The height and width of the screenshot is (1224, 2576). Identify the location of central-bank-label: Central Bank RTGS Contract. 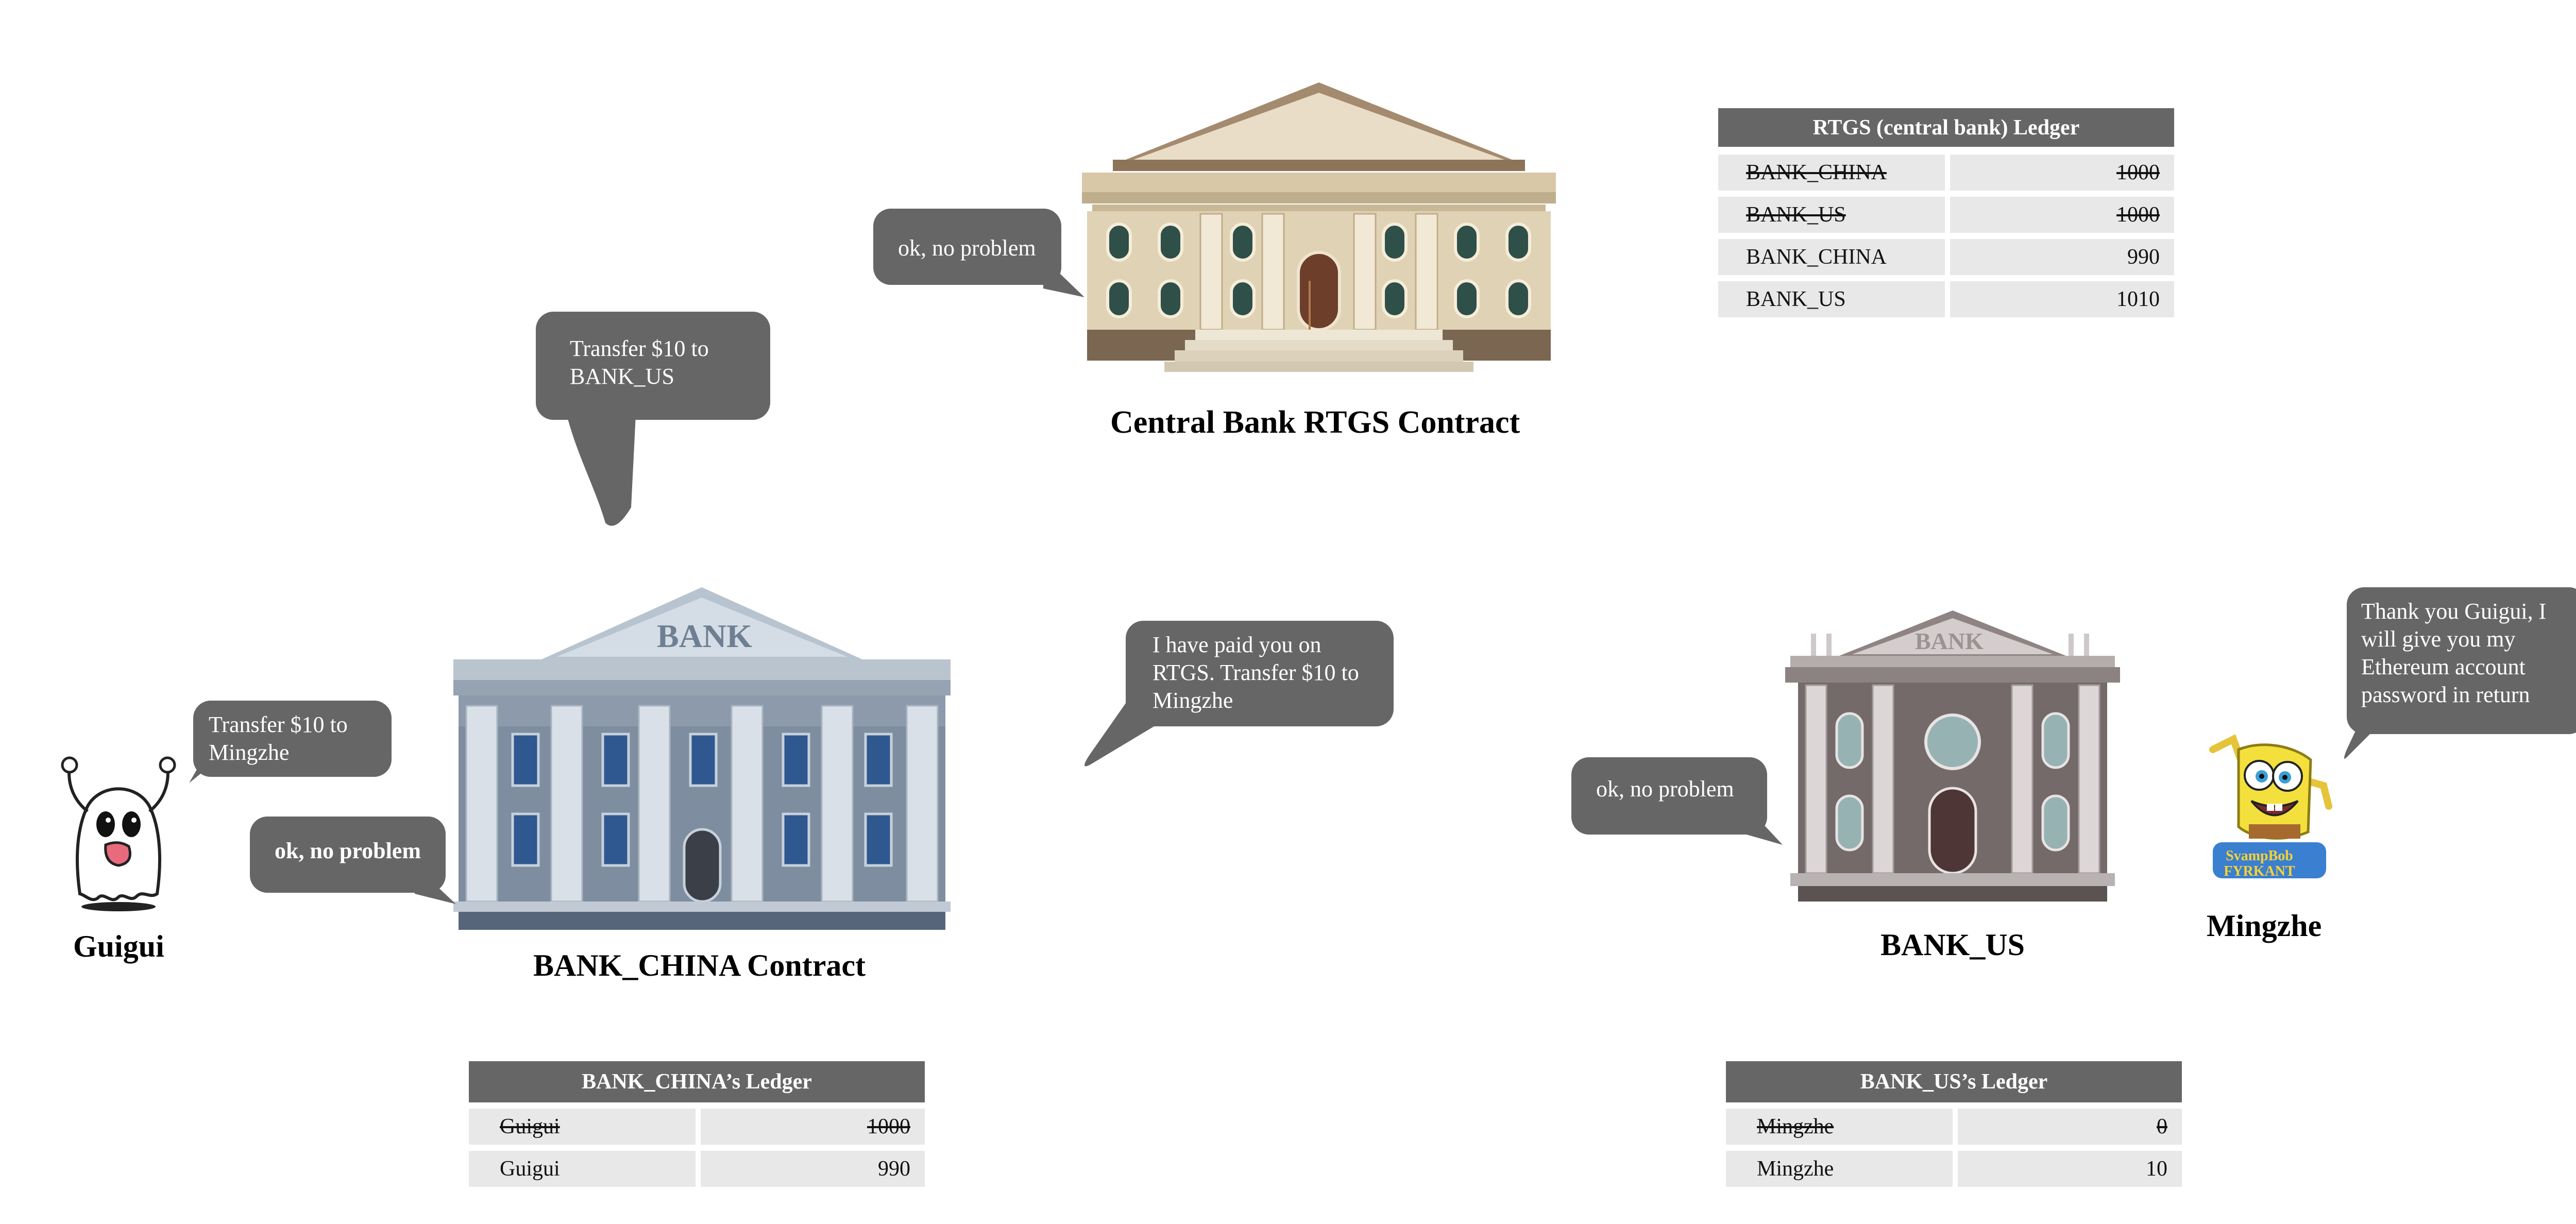
(1315, 422).